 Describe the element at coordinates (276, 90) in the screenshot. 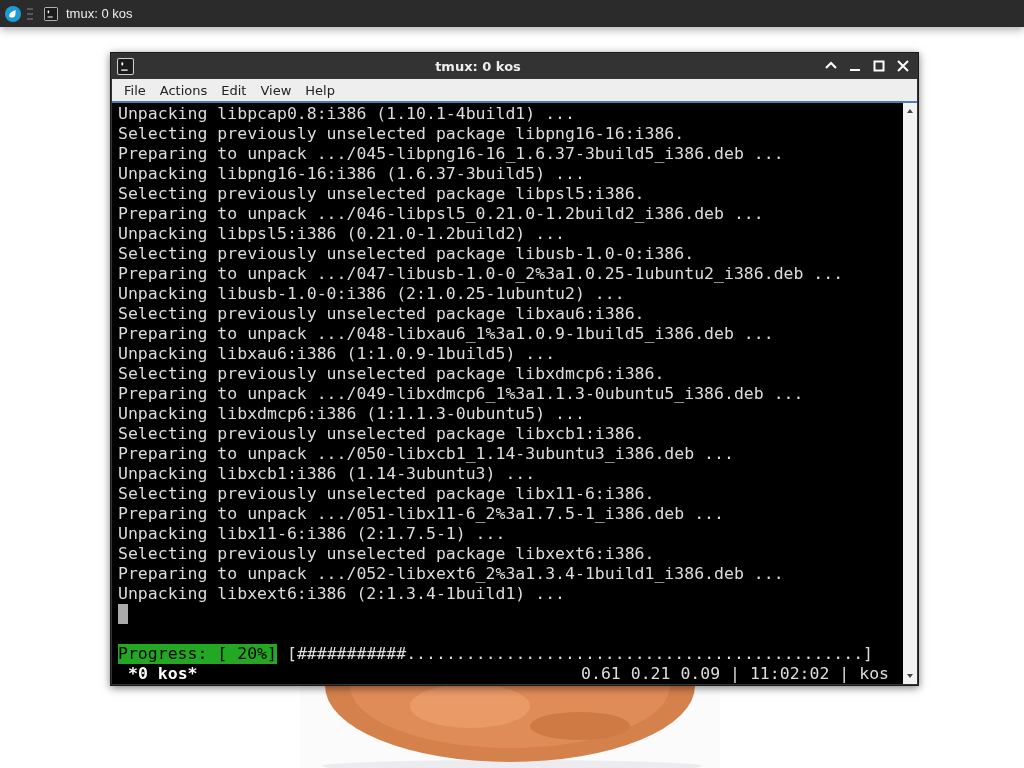

I see `menu-item: View` at that location.